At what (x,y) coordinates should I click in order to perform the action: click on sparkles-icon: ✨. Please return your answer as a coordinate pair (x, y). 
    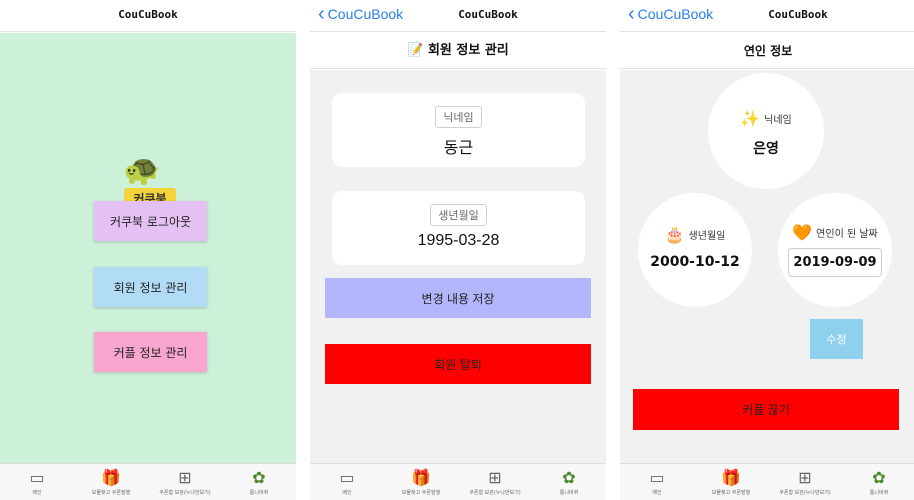
    Looking at the image, I should click on (750, 118).